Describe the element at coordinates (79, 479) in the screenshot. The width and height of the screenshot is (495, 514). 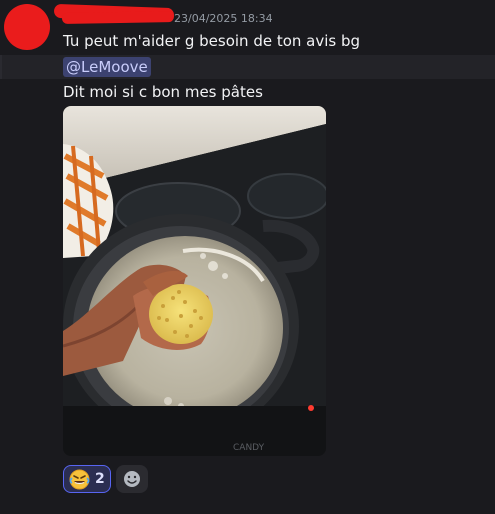
I see `rolling-on-floor-laughing-emoji-icon` at that location.